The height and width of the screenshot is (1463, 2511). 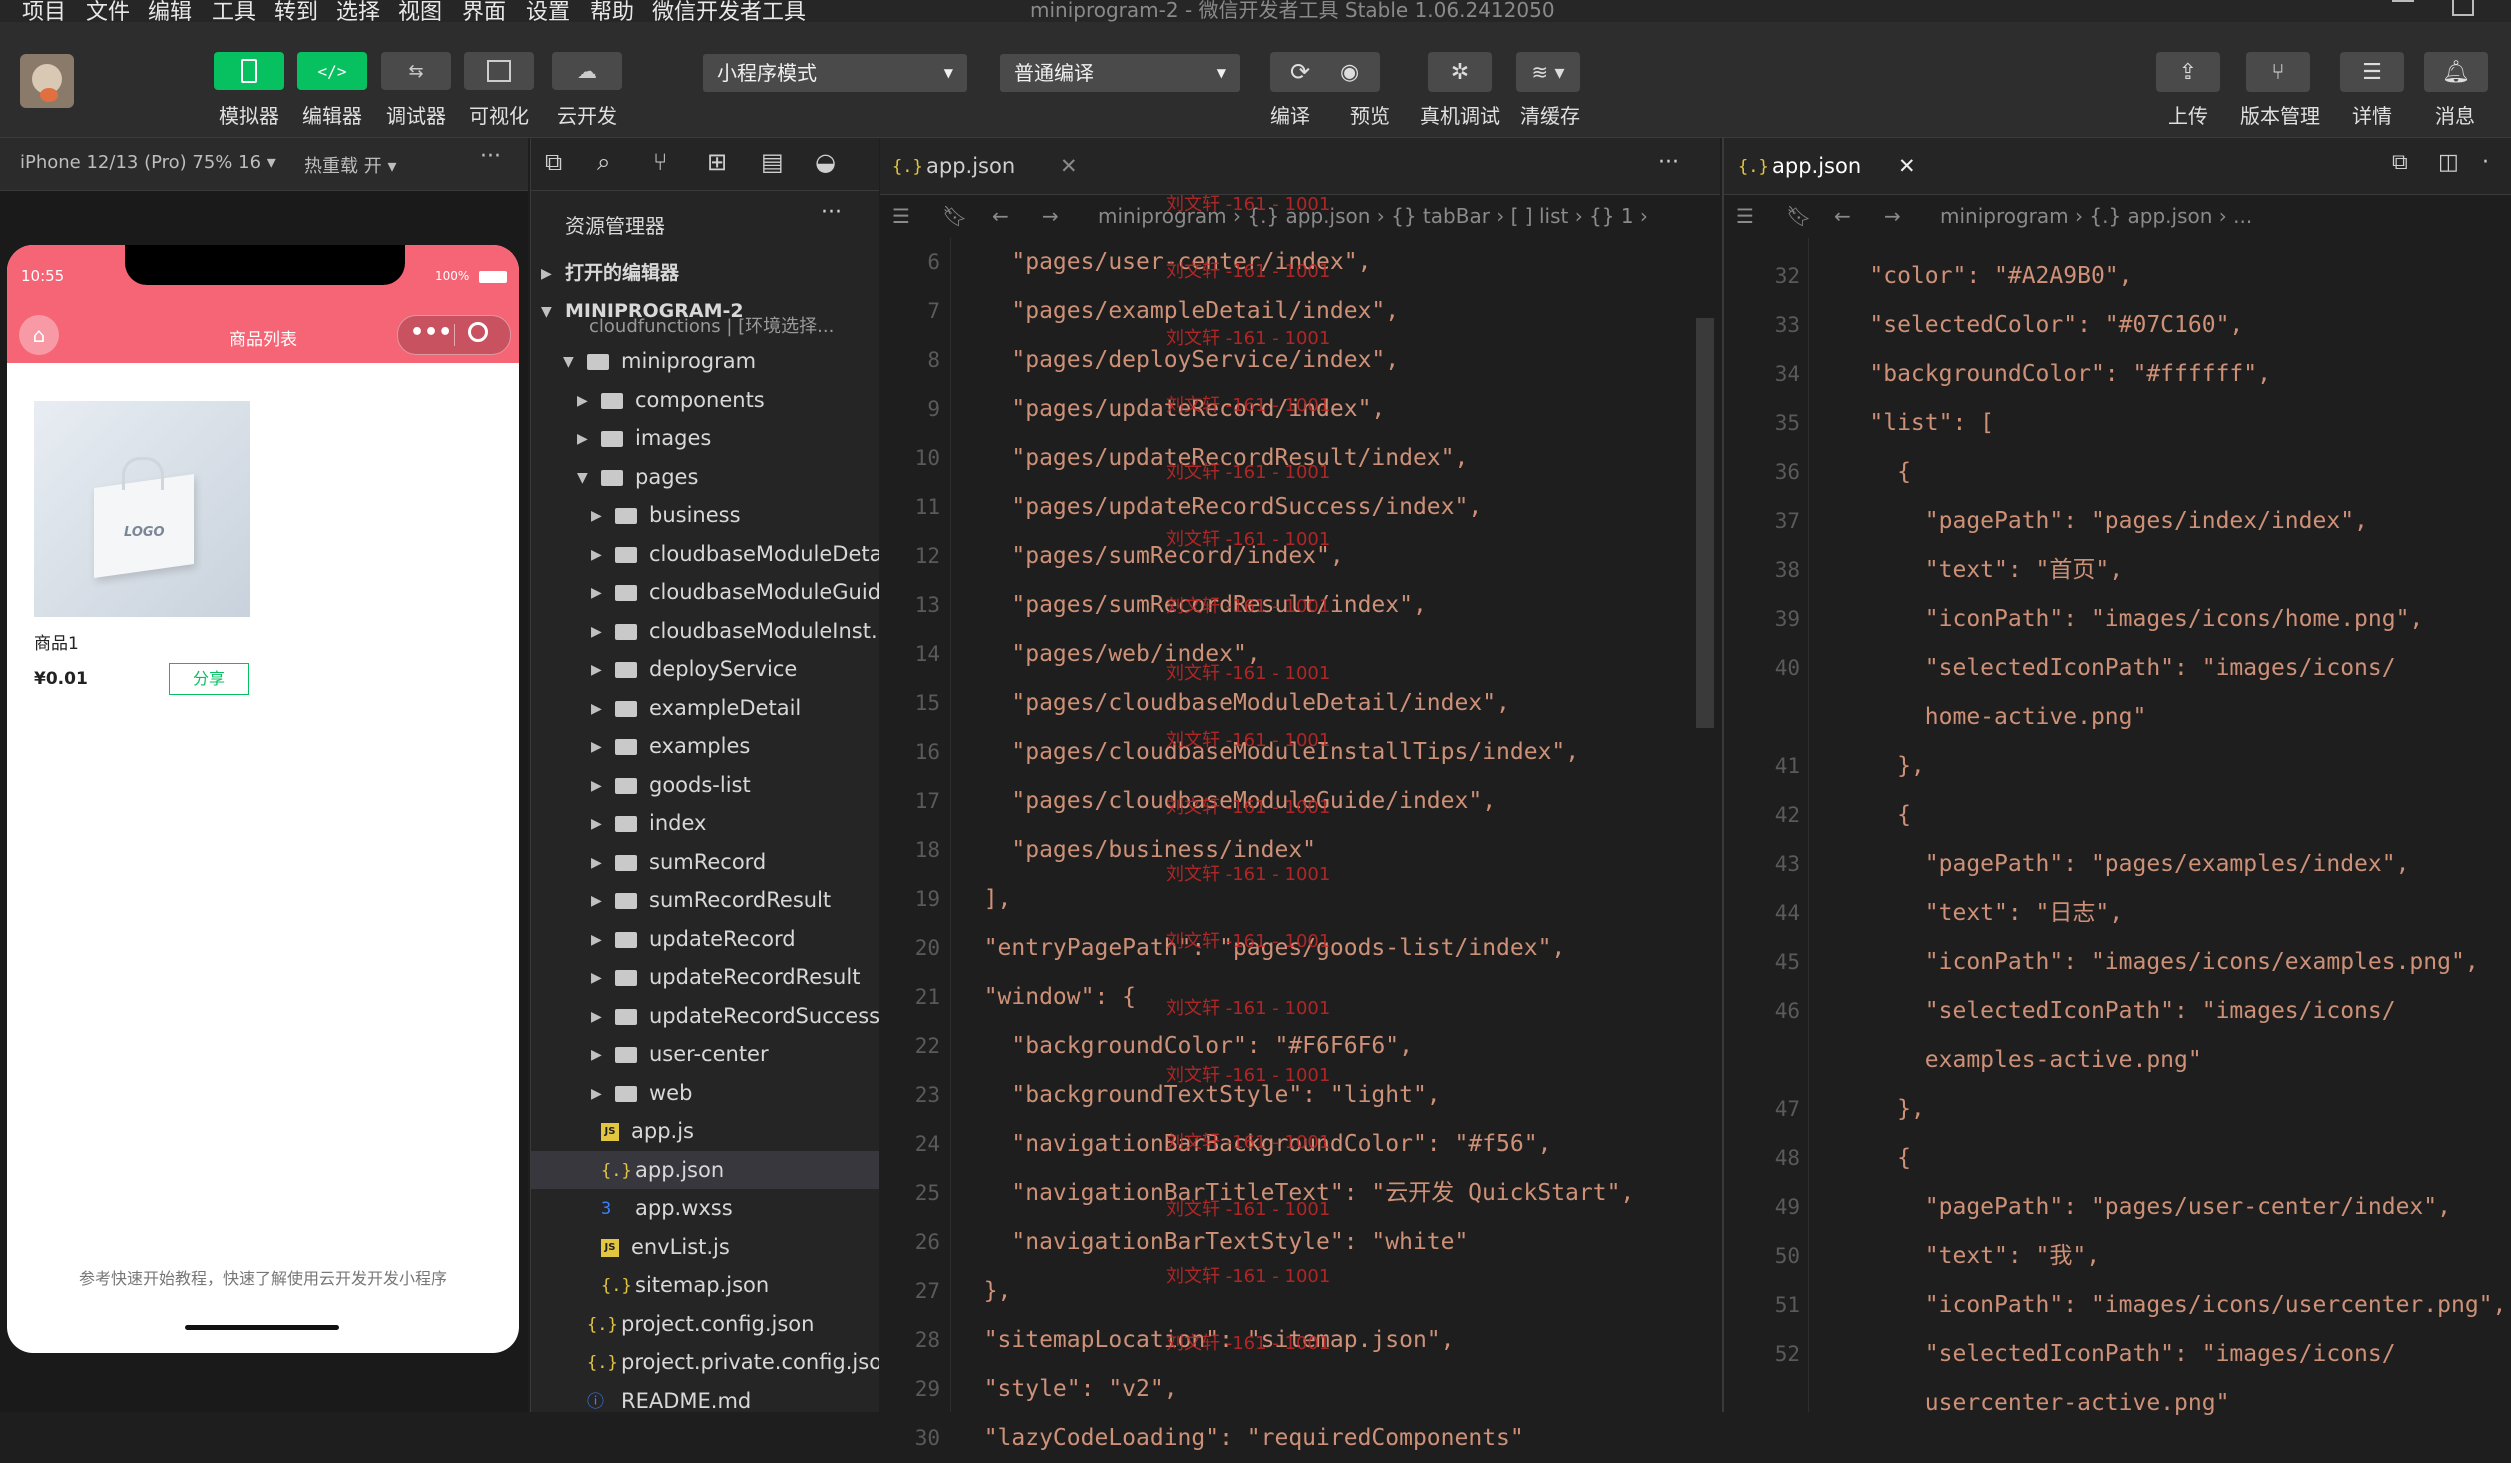 I want to click on tree-item: ▶ updateRecordSuccess, so click(x=705, y=1016).